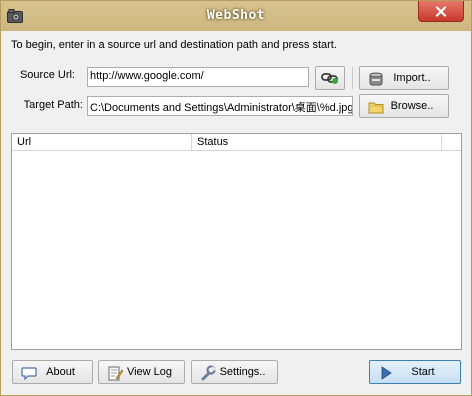 This screenshot has width=472, height=396. What do you see at coordinates (29, 374) in the screenshot?
I see `speech-bubble-icon` at bounding box center [29, 374].